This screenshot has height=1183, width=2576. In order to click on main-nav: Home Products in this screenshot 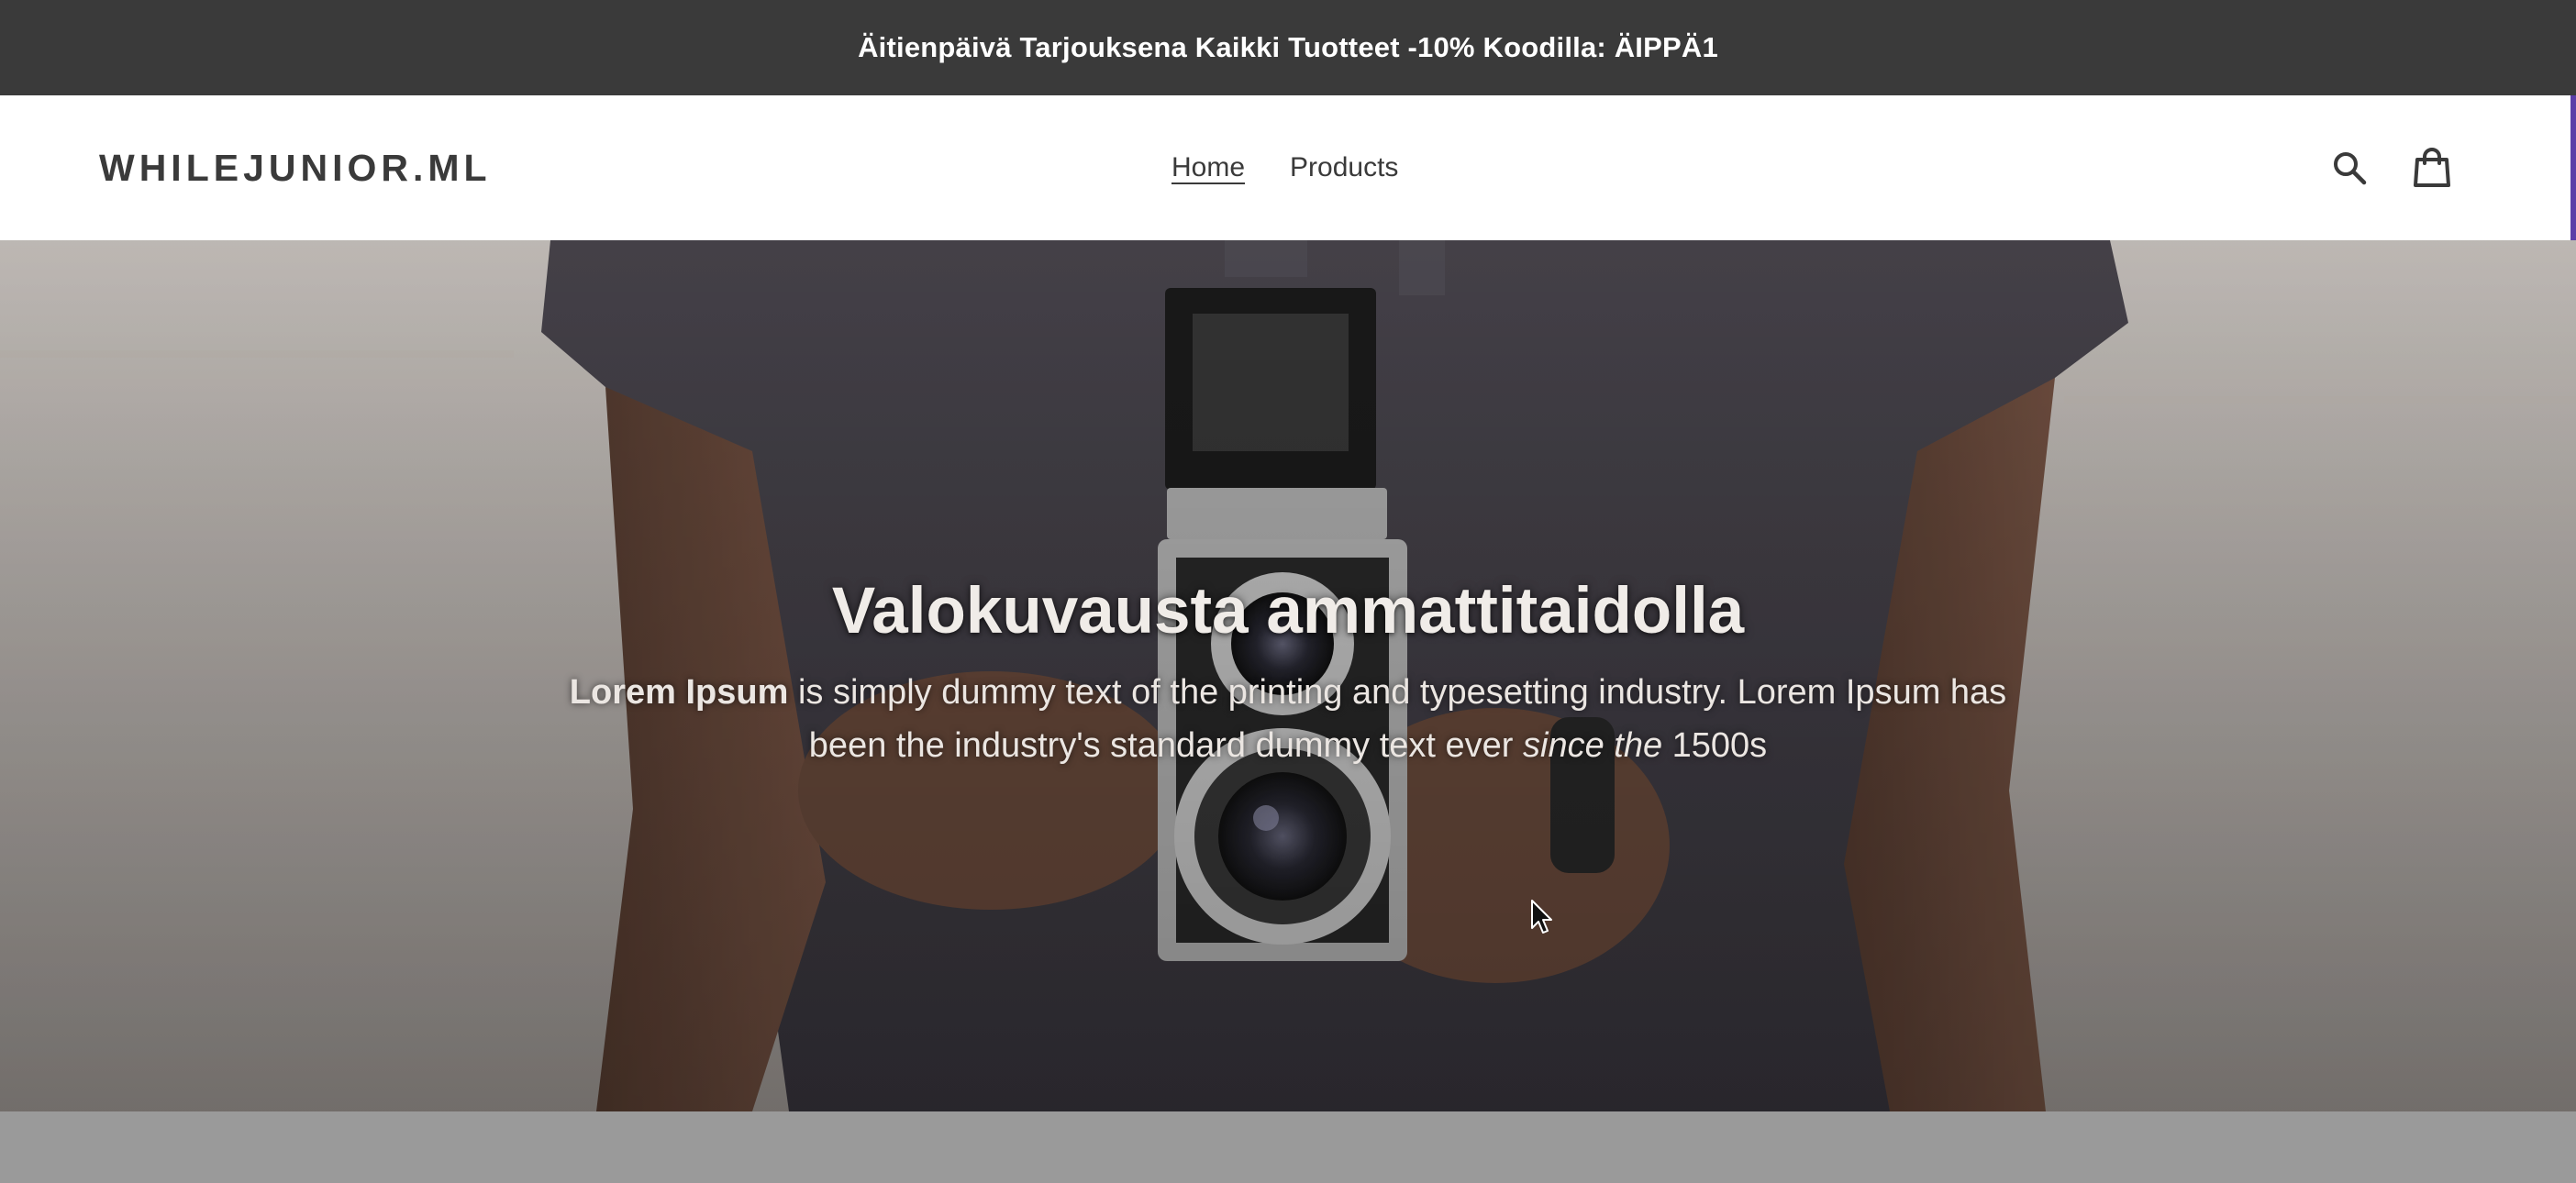, I will do `click(1284, 168)`.